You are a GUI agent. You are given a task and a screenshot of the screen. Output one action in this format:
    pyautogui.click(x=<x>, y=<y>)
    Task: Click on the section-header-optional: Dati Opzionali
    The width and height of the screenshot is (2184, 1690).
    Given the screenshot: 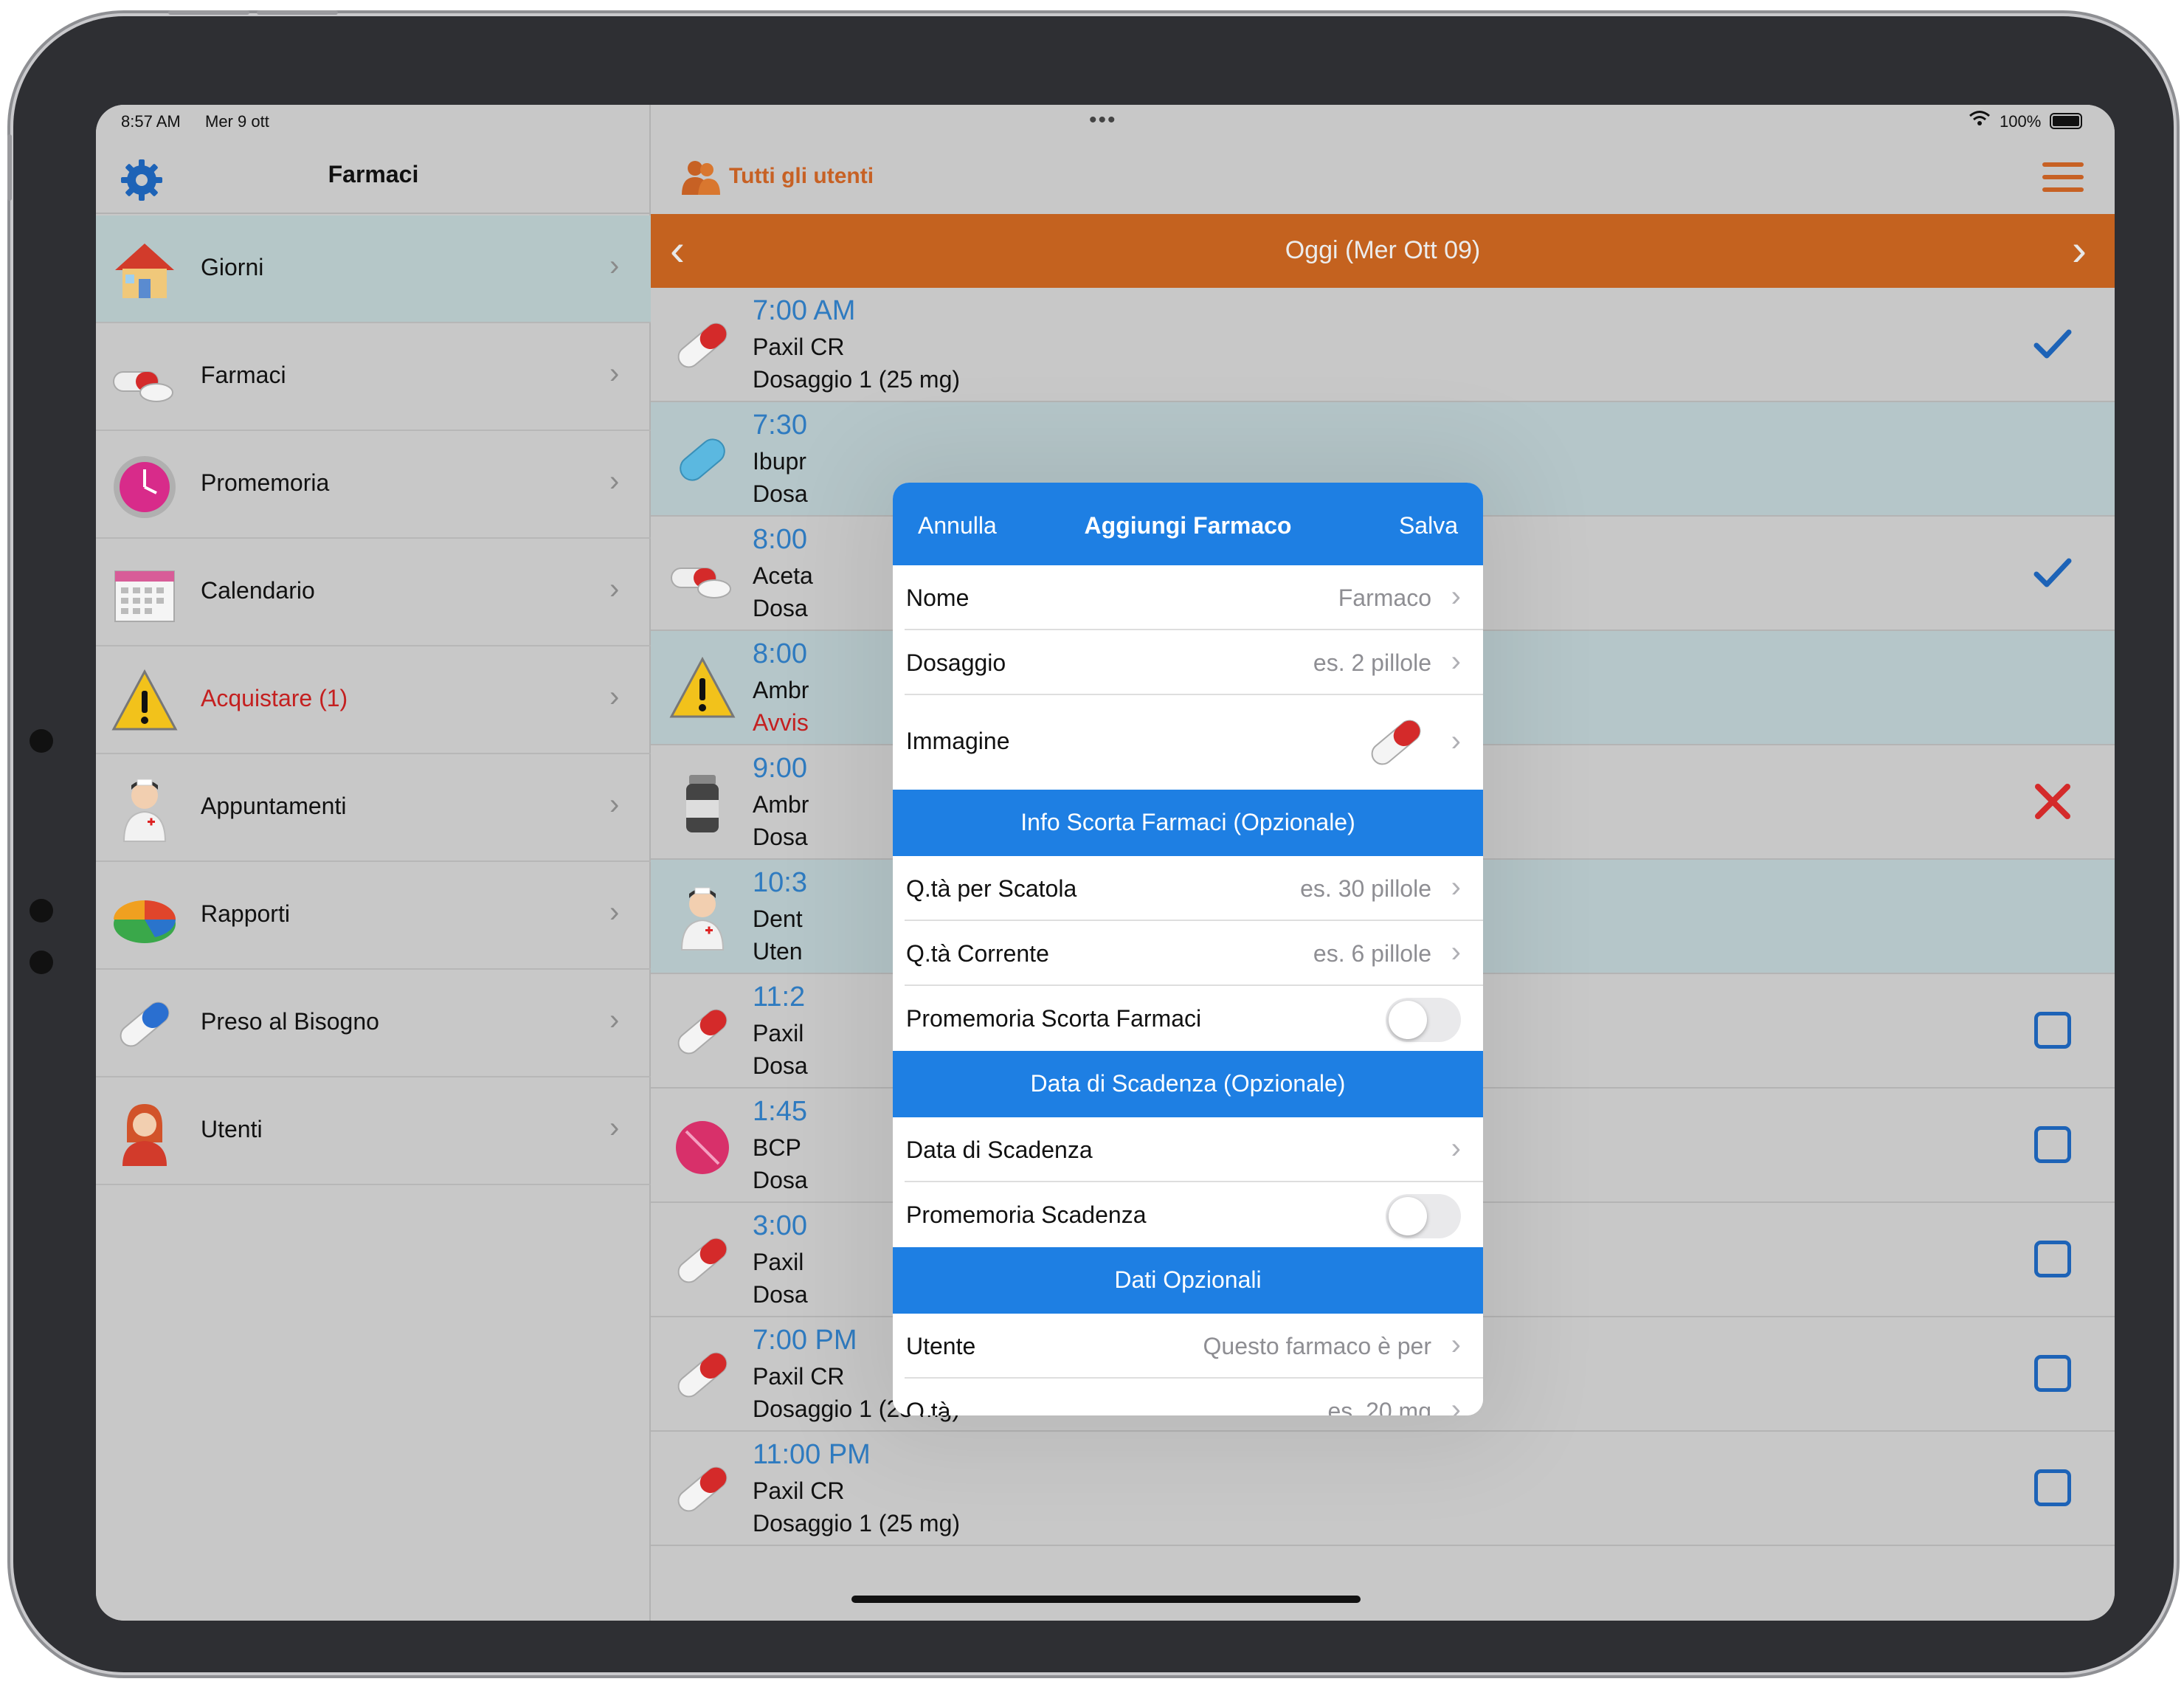 What is the action you would take?
    pyautogui.click(x=1188, y=1281)
    